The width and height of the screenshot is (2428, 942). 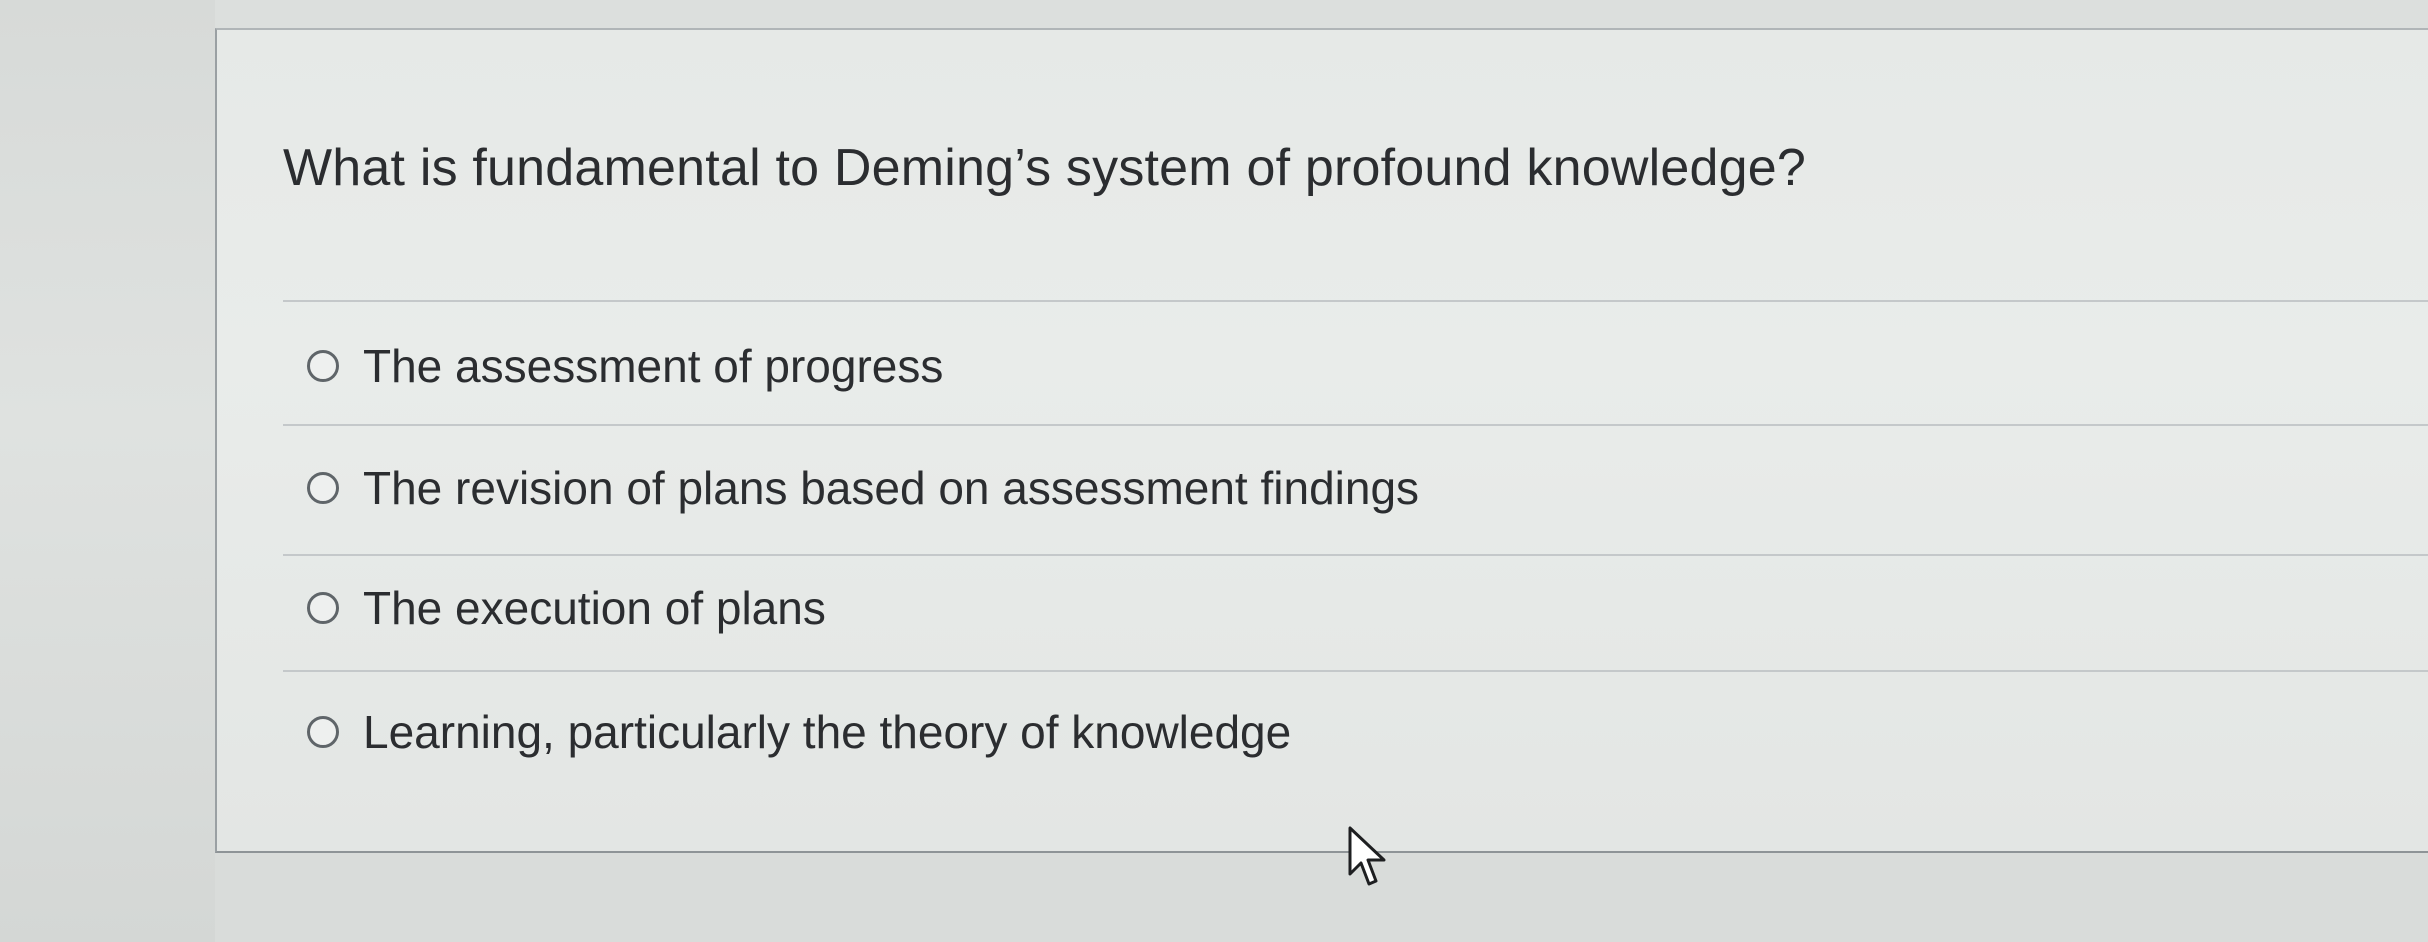 What do you see at coordinates (594, 608) in the screenshot?
I see `answer-option-label: The execution of plans` at bounding box center [594, 608].